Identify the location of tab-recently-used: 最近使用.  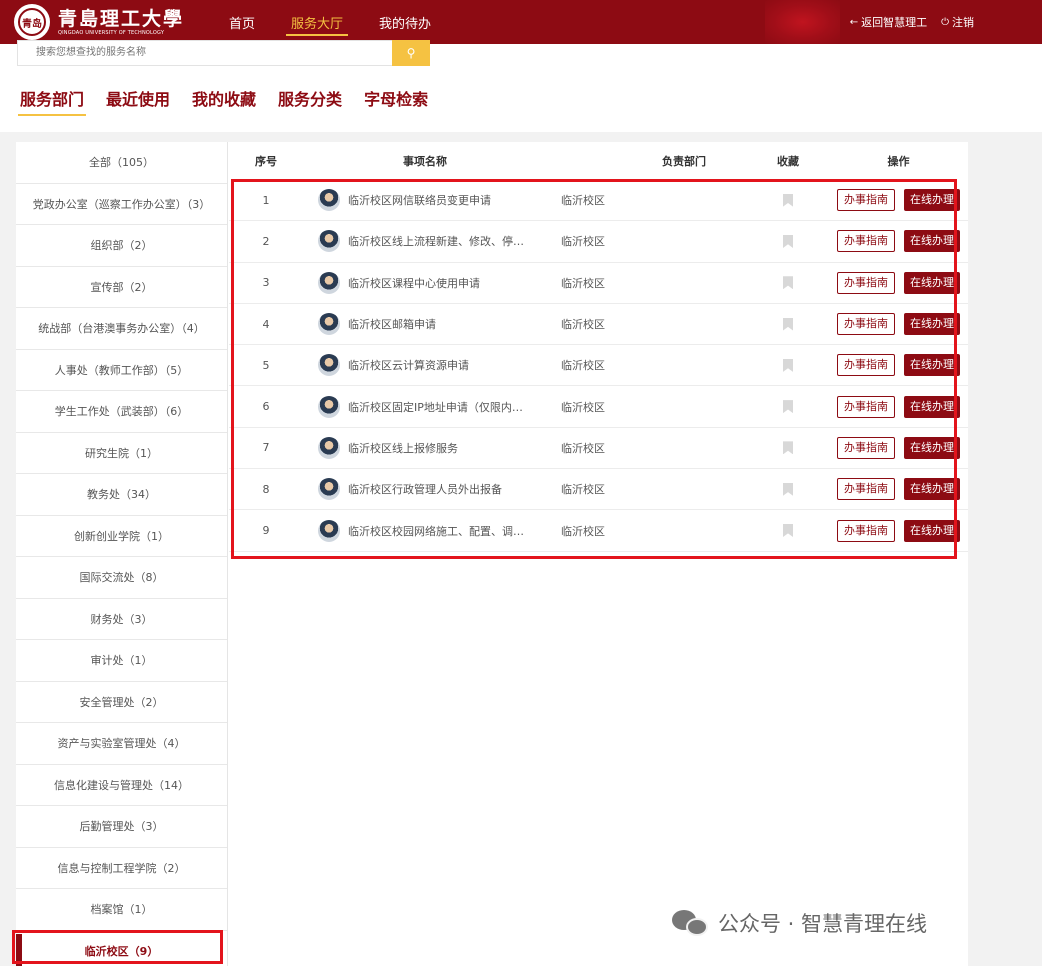
(138, 101).